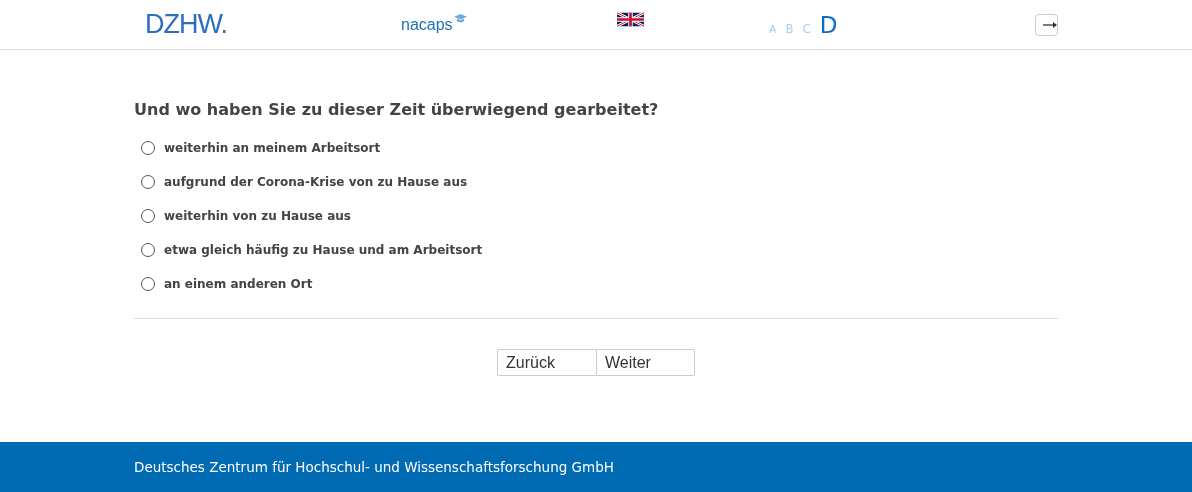 The image size is (1192, 492). I want to click on footer-text: Deutsches Zentrum für Hochschul- und Wissenschaftsforschung GmbH, so click(374, 467).